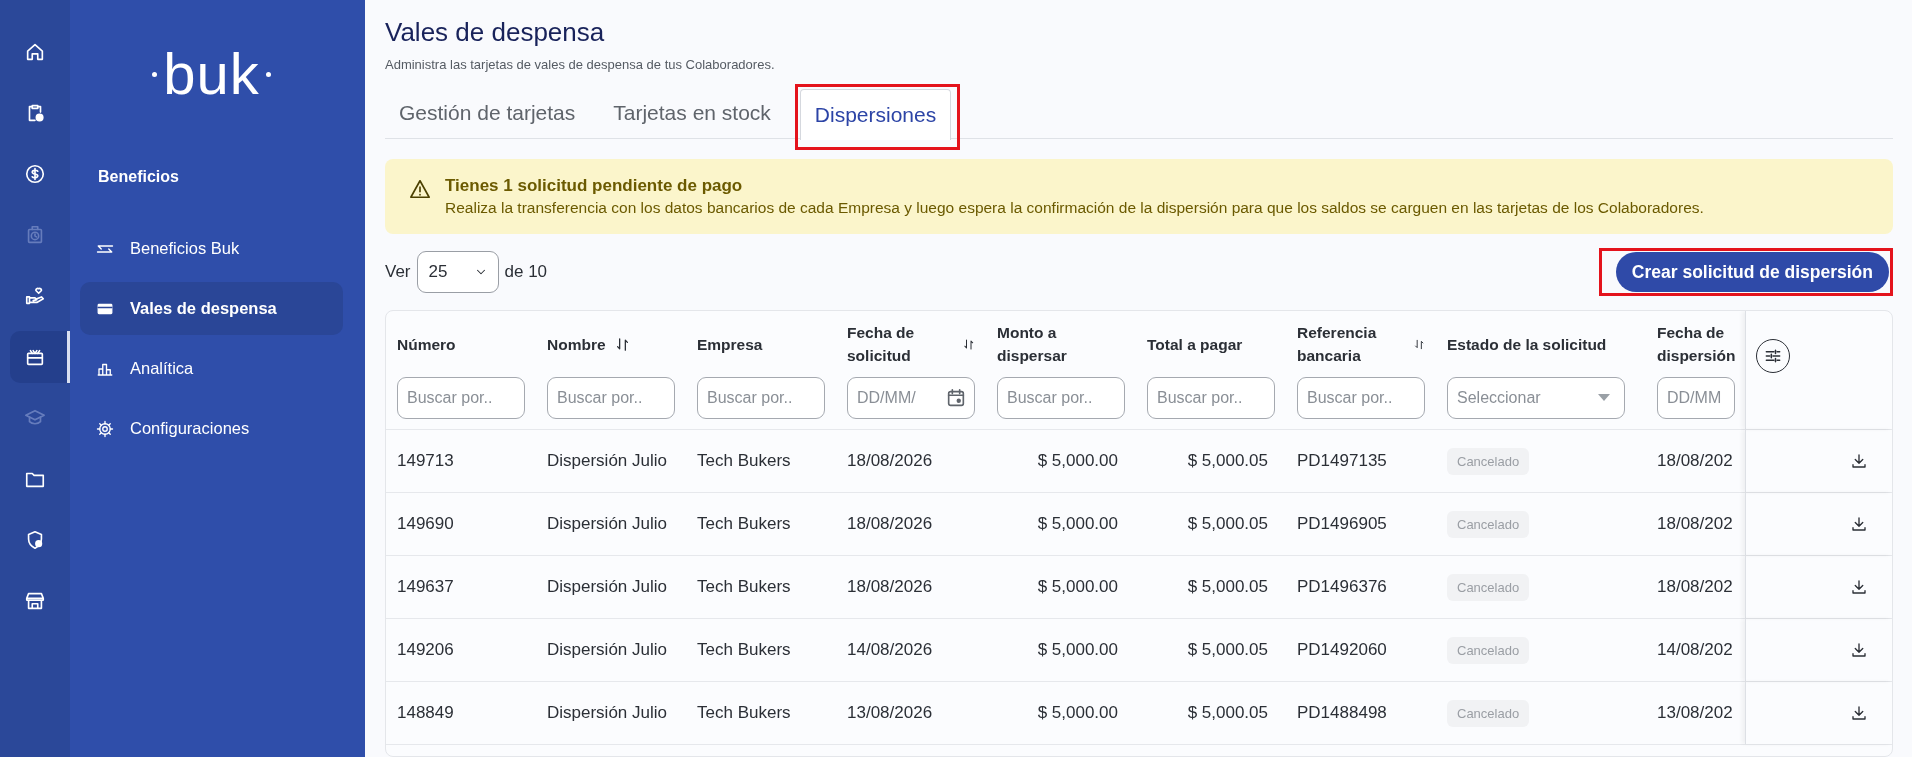  I want to click on table-cell: 149713, so click(425, 461).